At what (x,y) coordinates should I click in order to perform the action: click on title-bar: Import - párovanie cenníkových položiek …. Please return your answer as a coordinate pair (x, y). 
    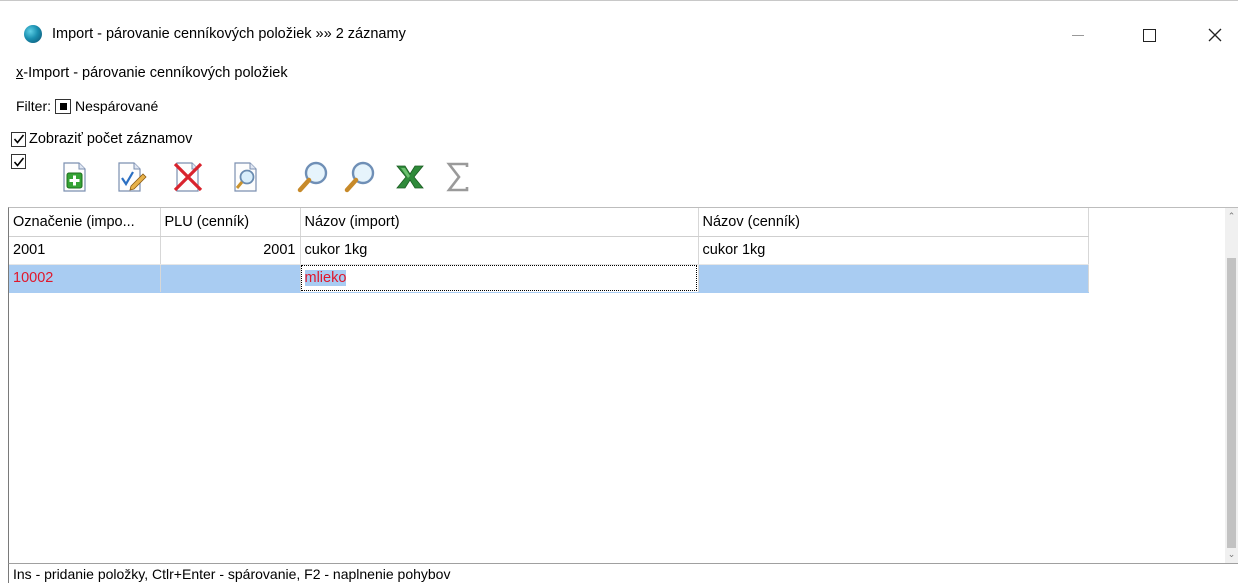
    Looking at the image, I should click on (619, 31).